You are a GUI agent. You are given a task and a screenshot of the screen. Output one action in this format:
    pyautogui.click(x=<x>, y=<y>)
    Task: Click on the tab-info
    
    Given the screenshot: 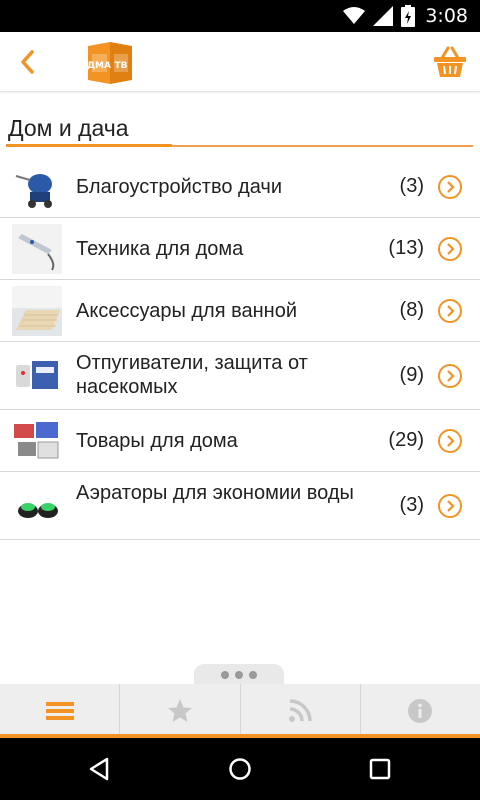 What is the action you would take?
    pyautogui.click(x=420, y=711)
    